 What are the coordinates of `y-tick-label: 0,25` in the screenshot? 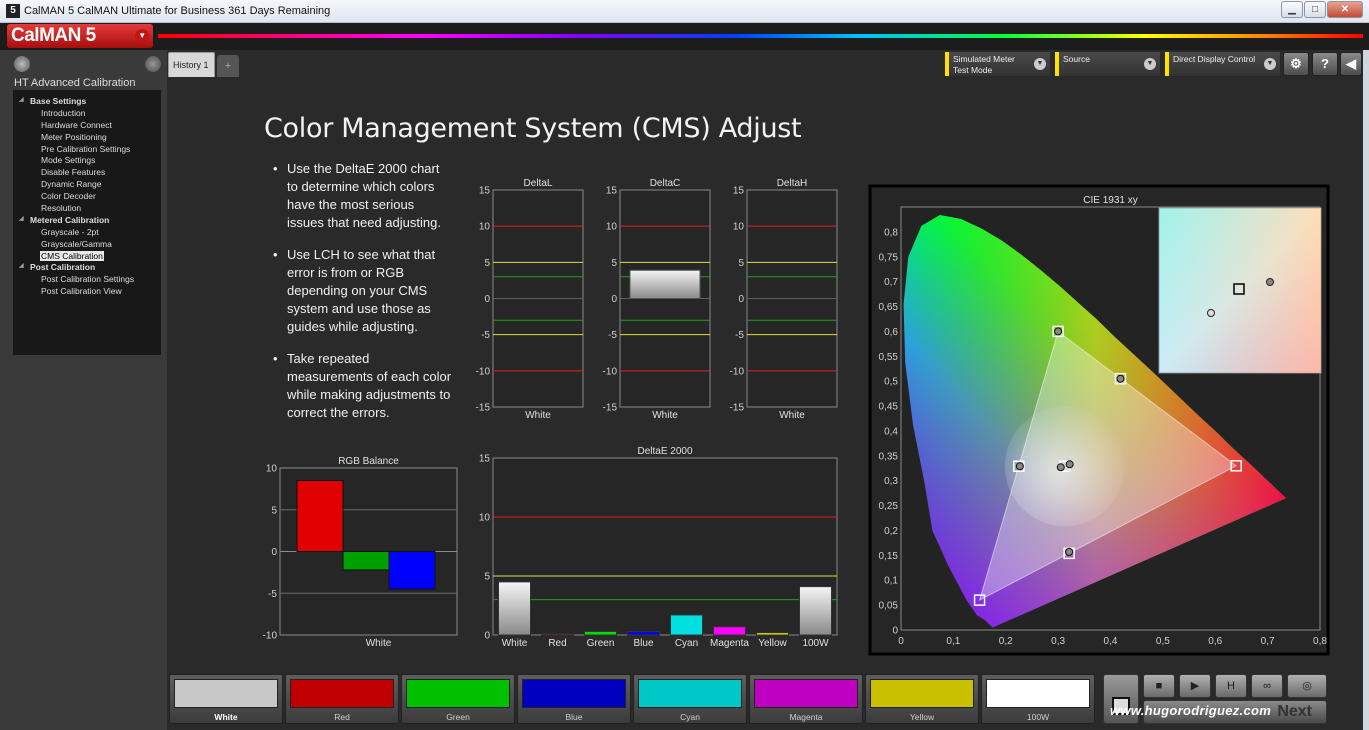 It's located at (889, 506).